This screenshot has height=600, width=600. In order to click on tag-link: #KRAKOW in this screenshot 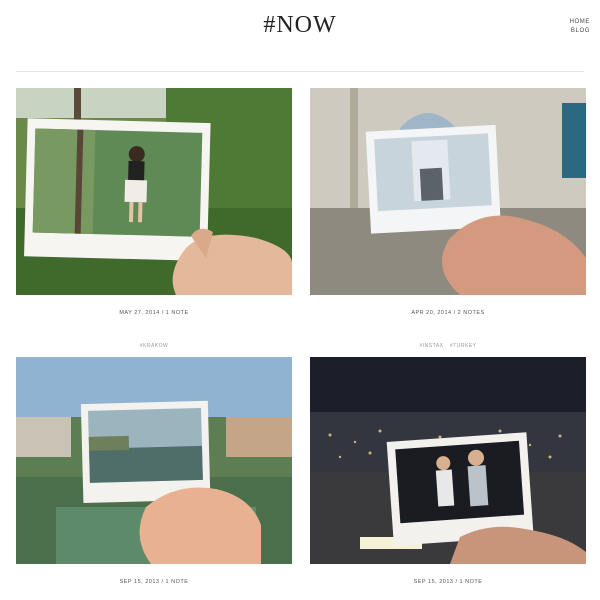, I will do `click(154, 346)`.